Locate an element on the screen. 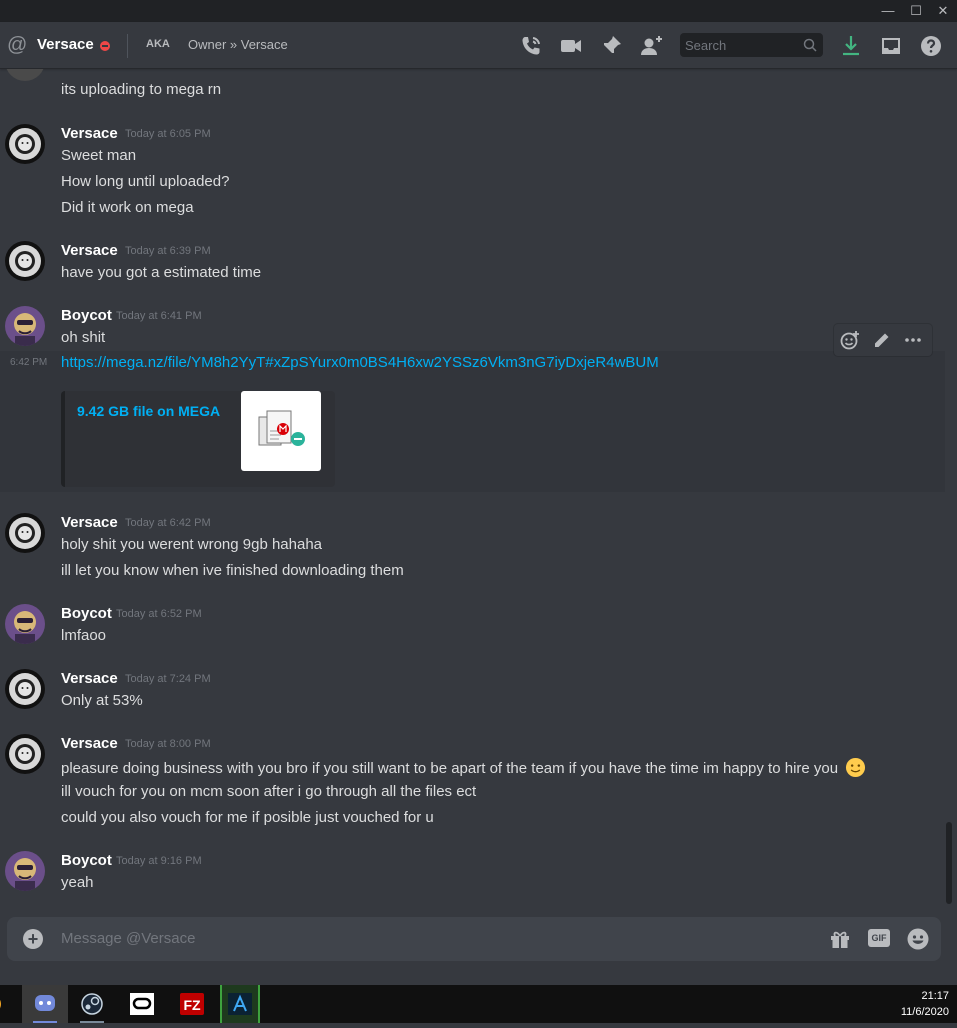 This screenshot has height=1028, width=957. compact-timestamp: 6:42 PM is located at coordinates (29, 362).